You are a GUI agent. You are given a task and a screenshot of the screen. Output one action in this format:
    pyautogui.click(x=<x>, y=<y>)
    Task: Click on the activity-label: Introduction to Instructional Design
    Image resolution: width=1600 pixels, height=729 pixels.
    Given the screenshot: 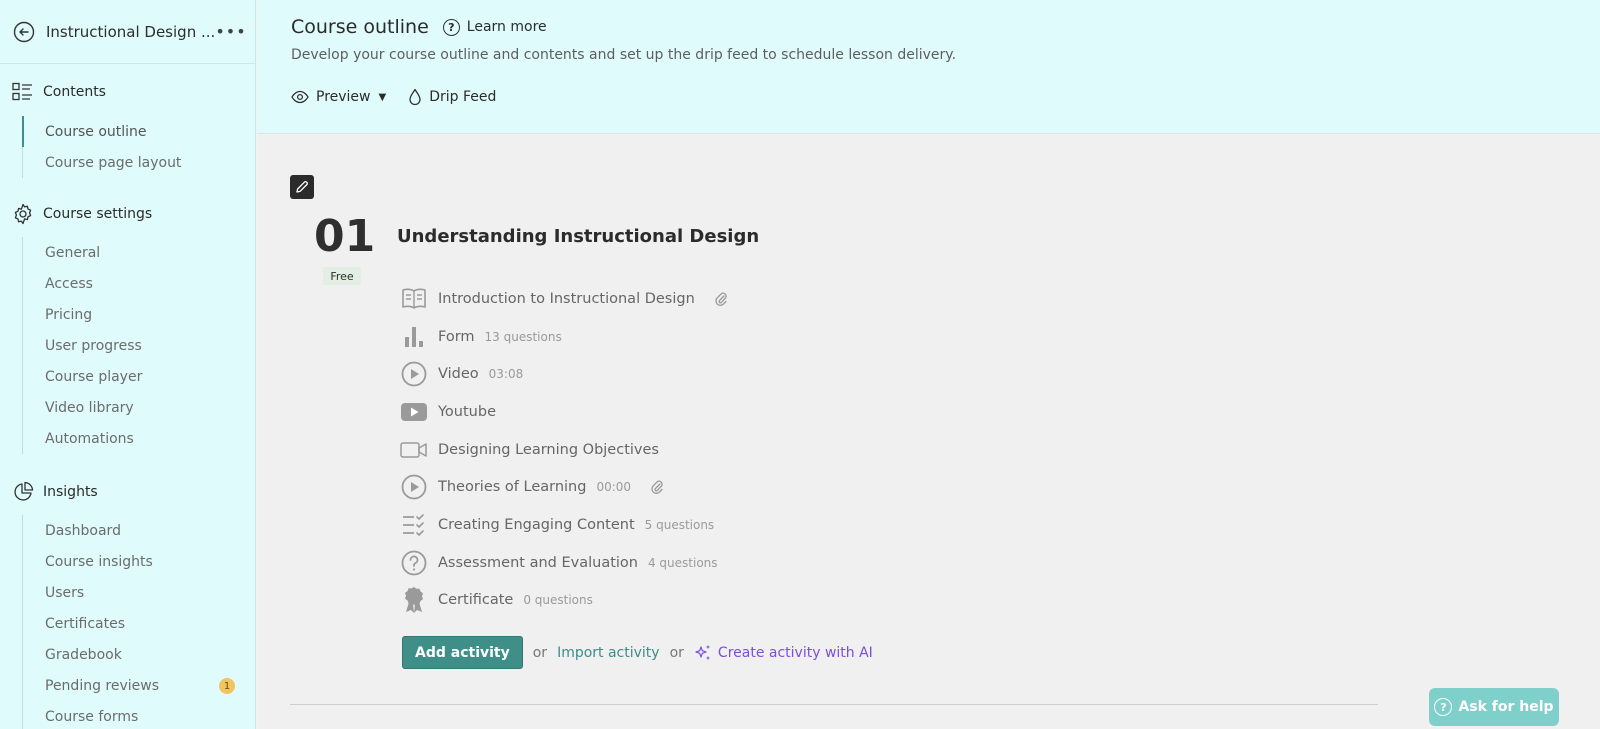 What is the action you would take?
    pyautogui.click(x=566, y=298)
    